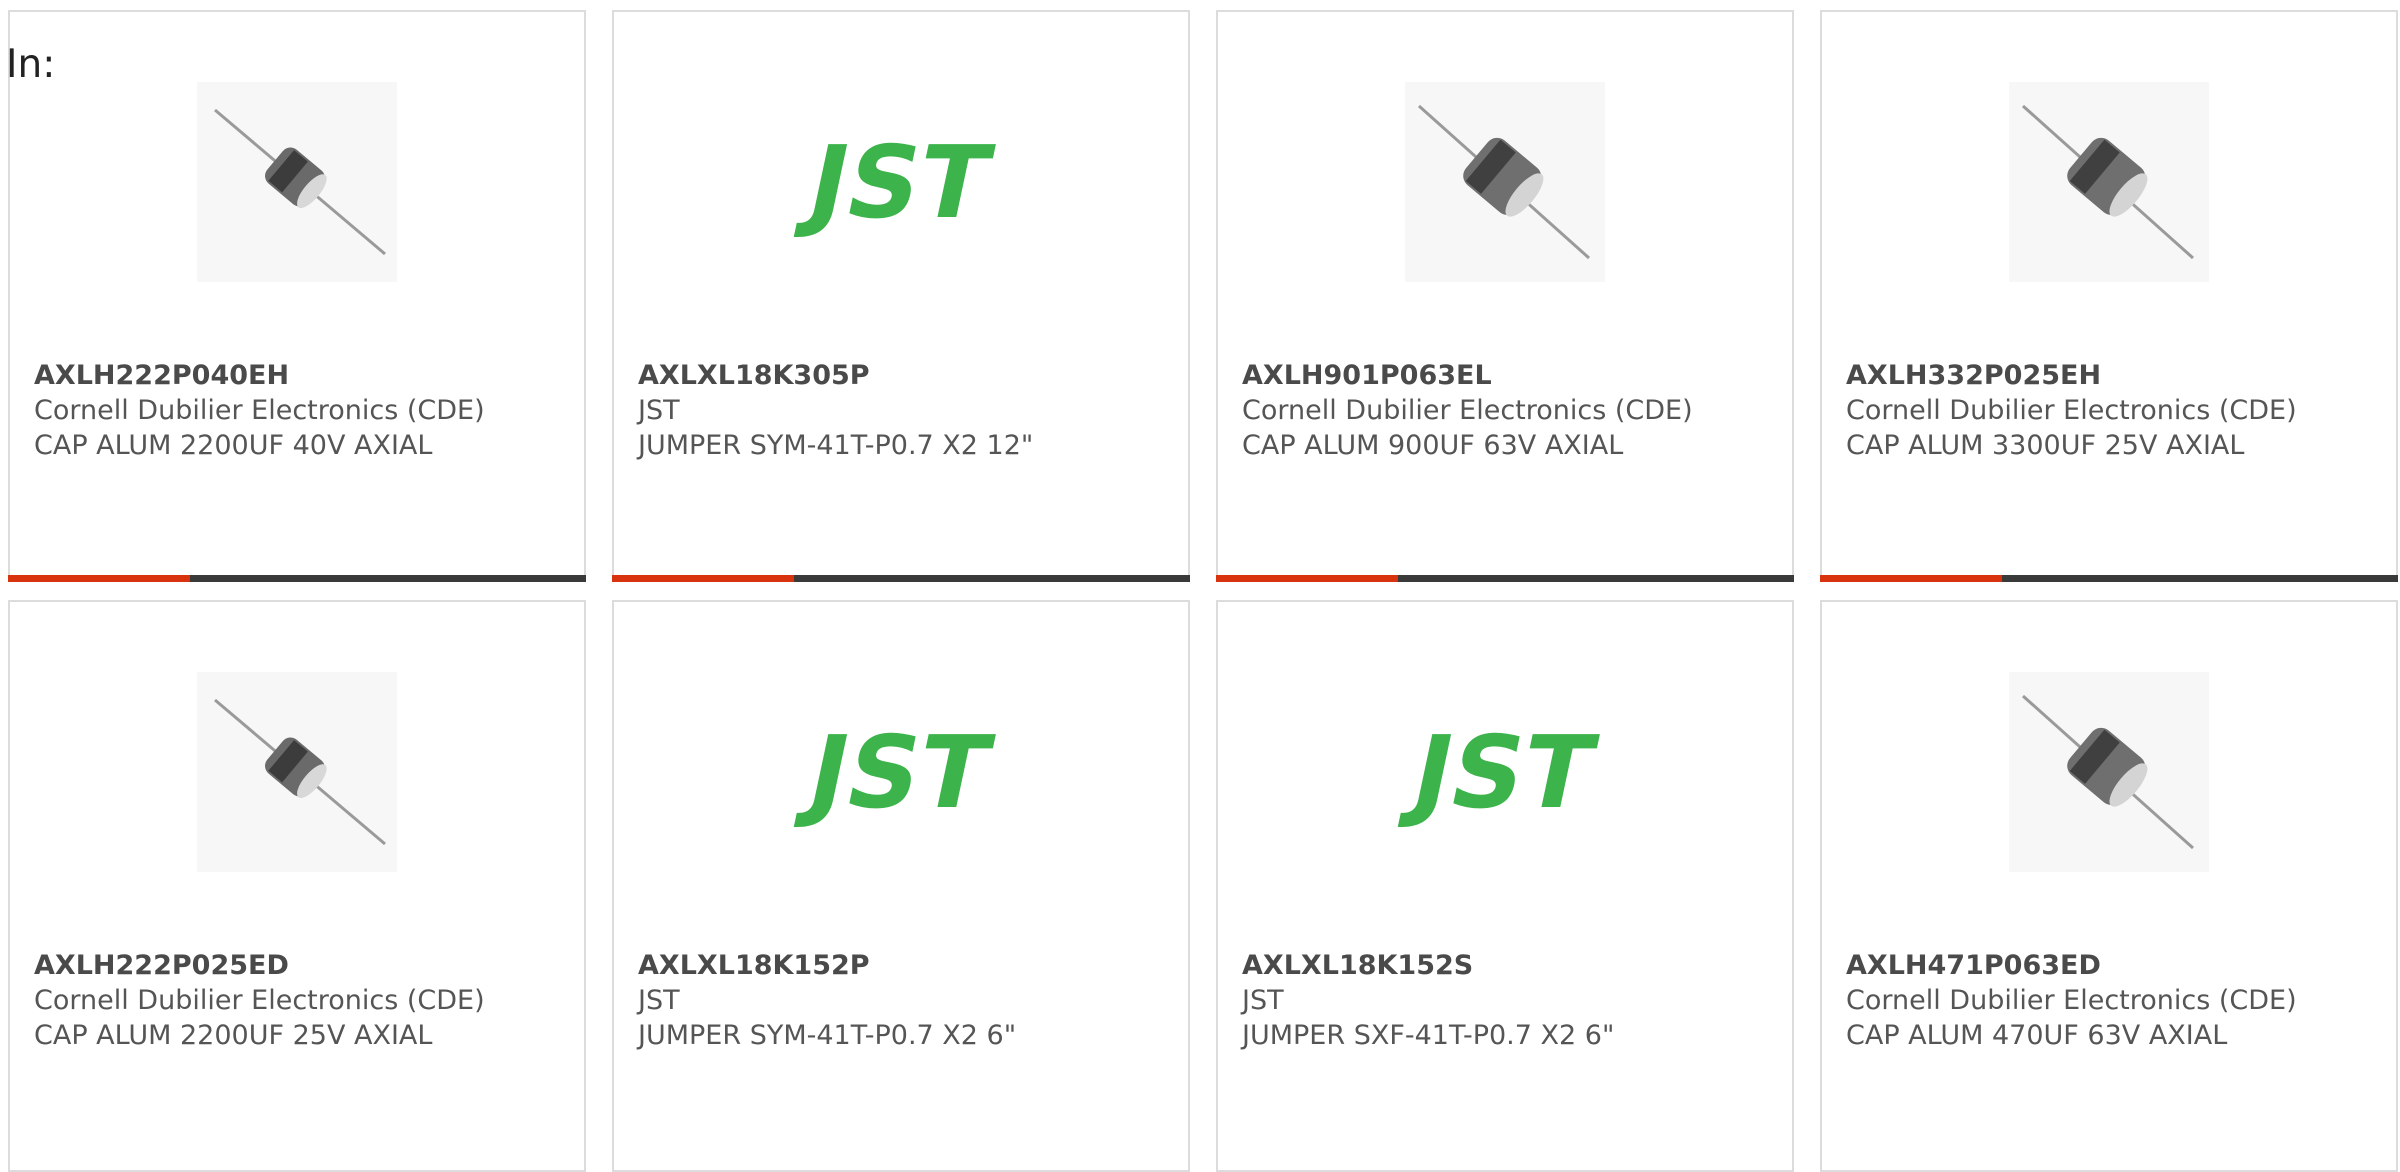 The height and width of the screenshot is (1172, 2400). Describe the element at coordinates (2071, 375) in the screenshot. I see `part-number: AXLH332P025EH` at that location.